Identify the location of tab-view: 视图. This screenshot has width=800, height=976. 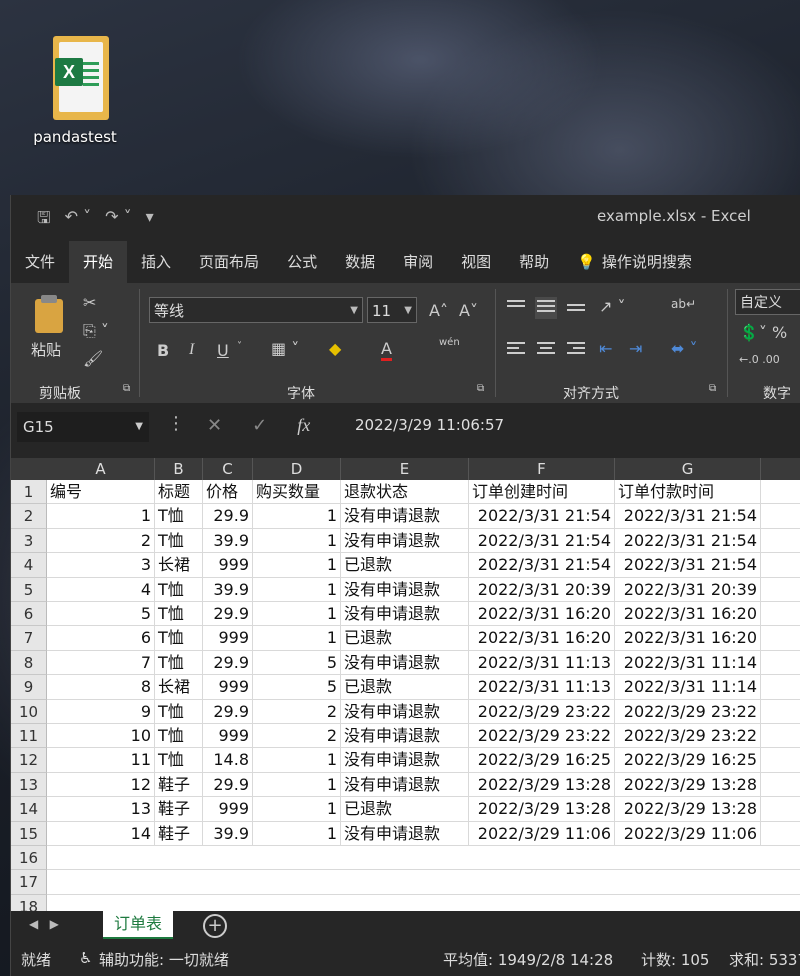
(476, 262).